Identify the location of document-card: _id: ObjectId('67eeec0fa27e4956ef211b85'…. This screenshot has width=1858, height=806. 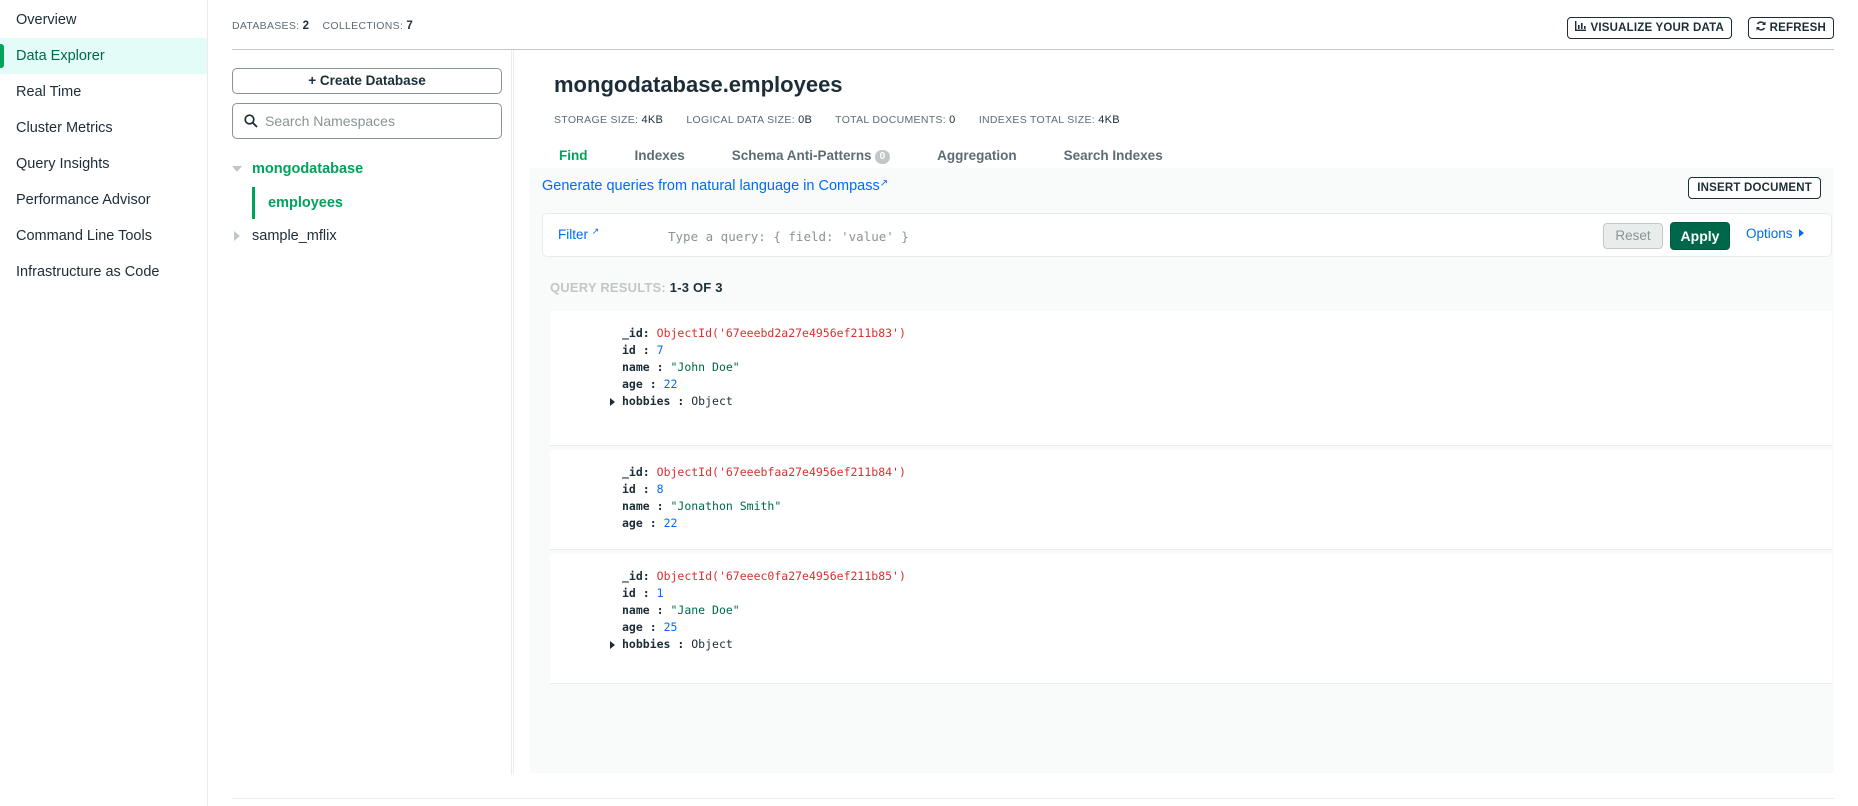
(1191, 619).